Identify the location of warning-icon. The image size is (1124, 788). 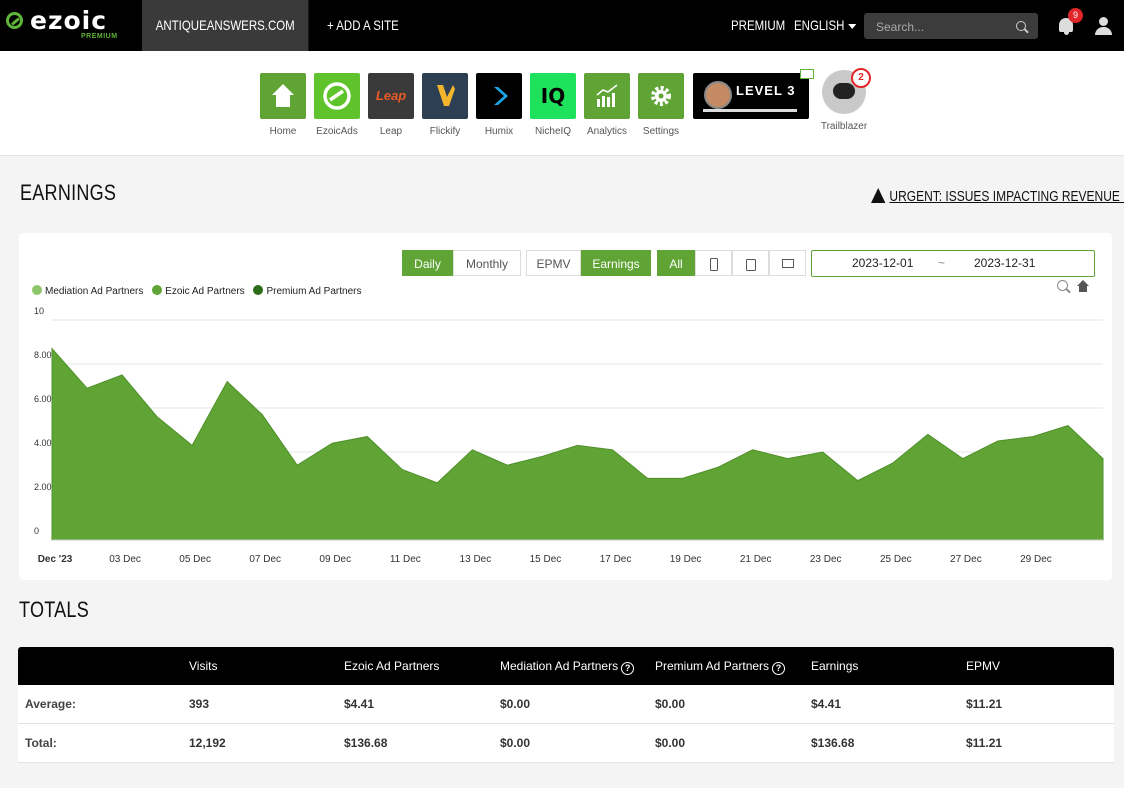
(878, 195).